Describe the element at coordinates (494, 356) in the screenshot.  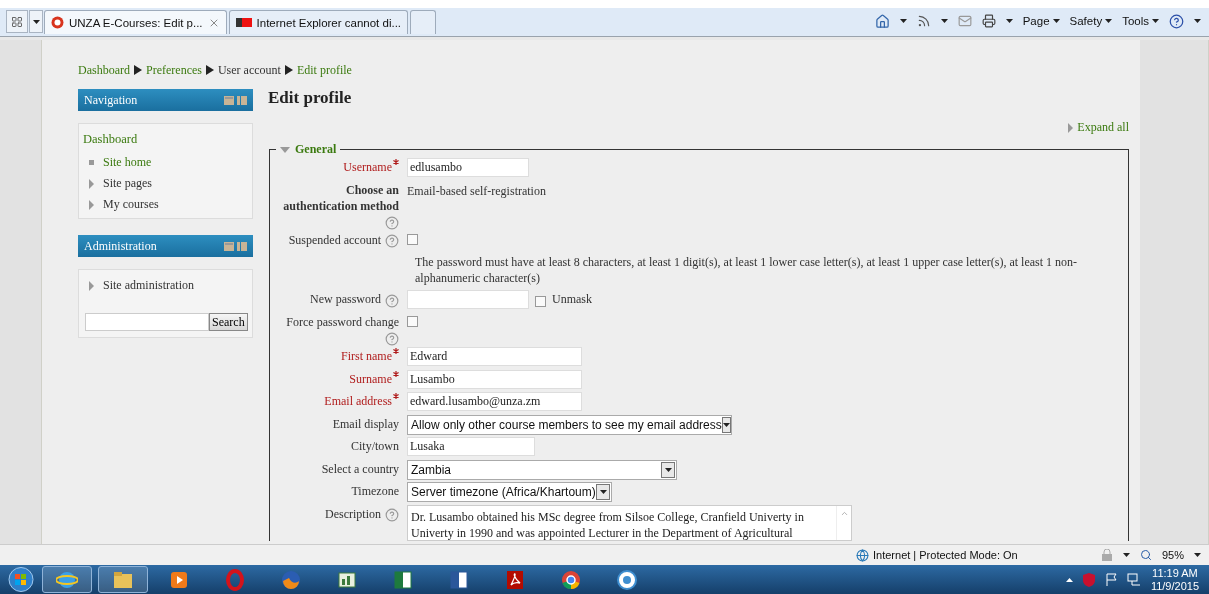
I see `text-field: Edward` at that location.